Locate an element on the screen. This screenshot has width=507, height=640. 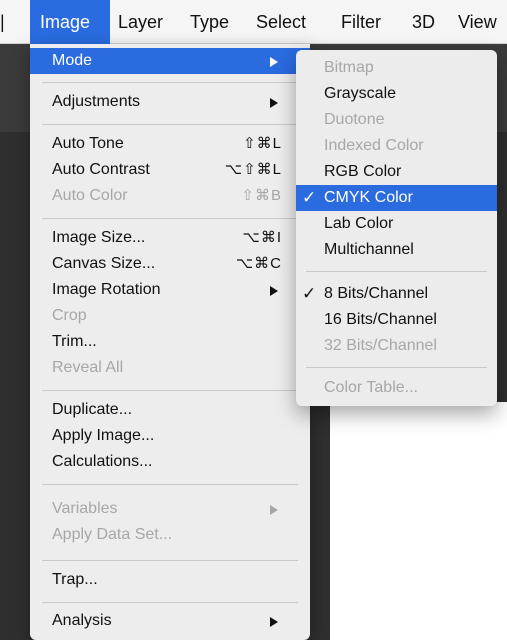
menu-item-reveal-all: Reveal All is located at coordinates (170, 368).